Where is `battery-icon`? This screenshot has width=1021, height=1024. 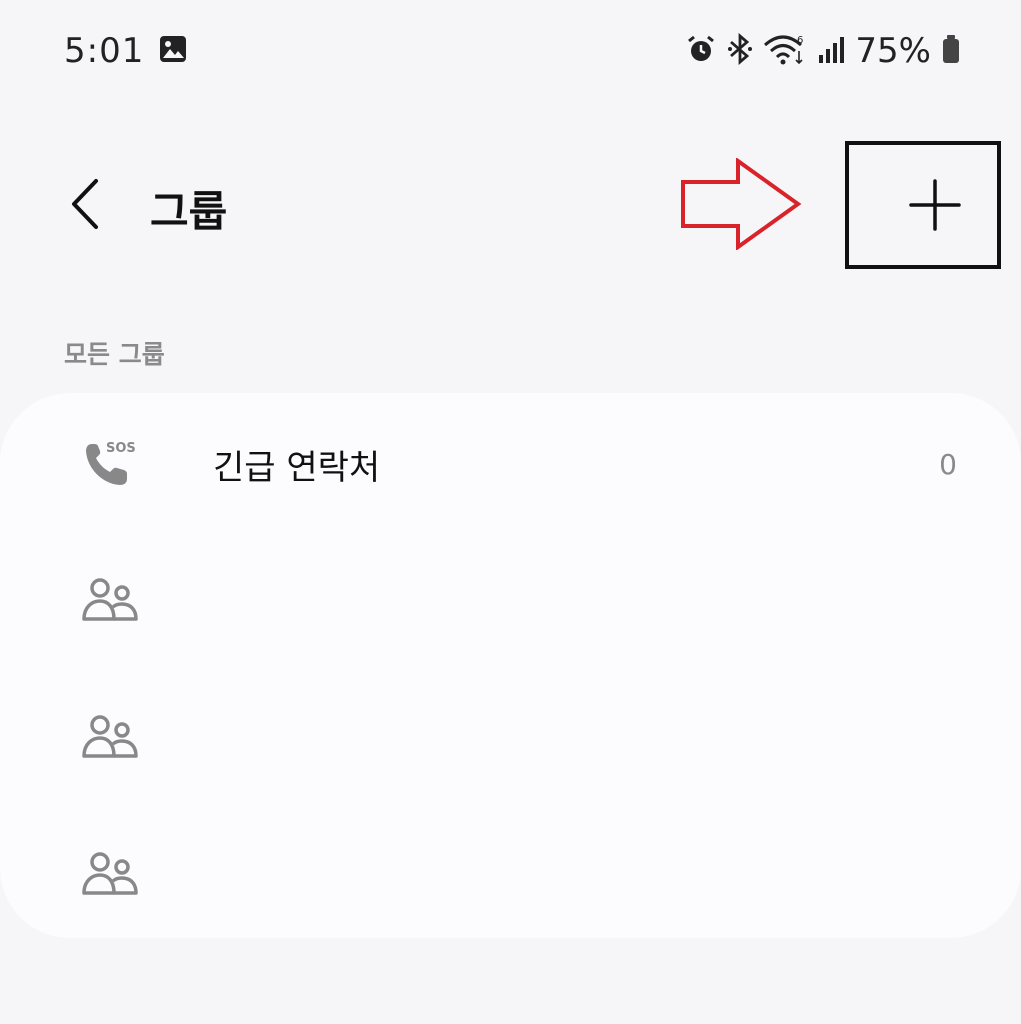
battery-icon is located at coordinates (951, 51).